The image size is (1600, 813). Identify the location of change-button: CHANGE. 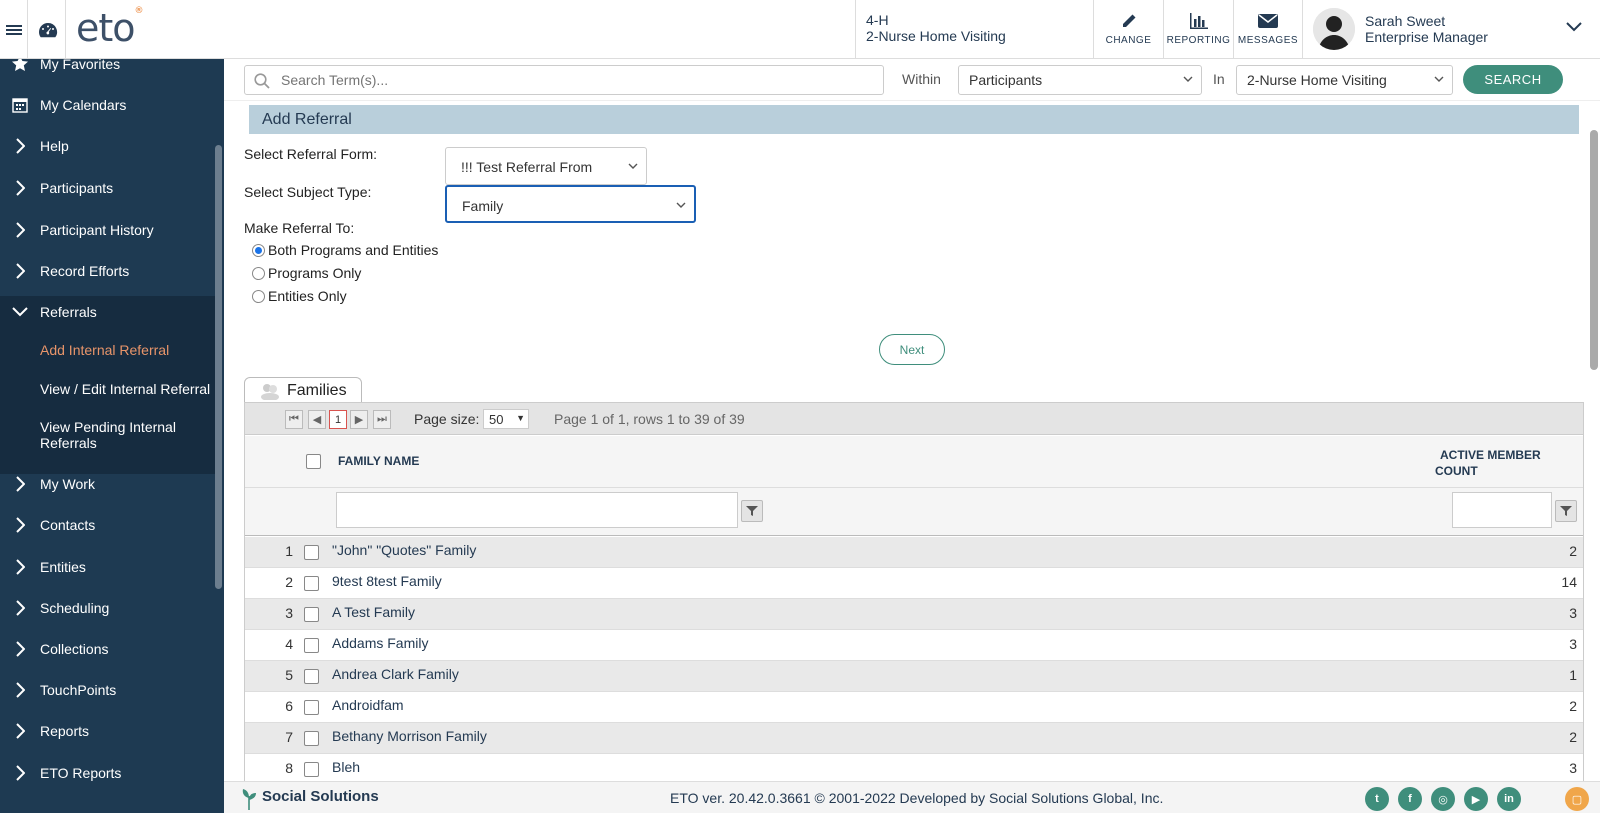
(1128, 29).